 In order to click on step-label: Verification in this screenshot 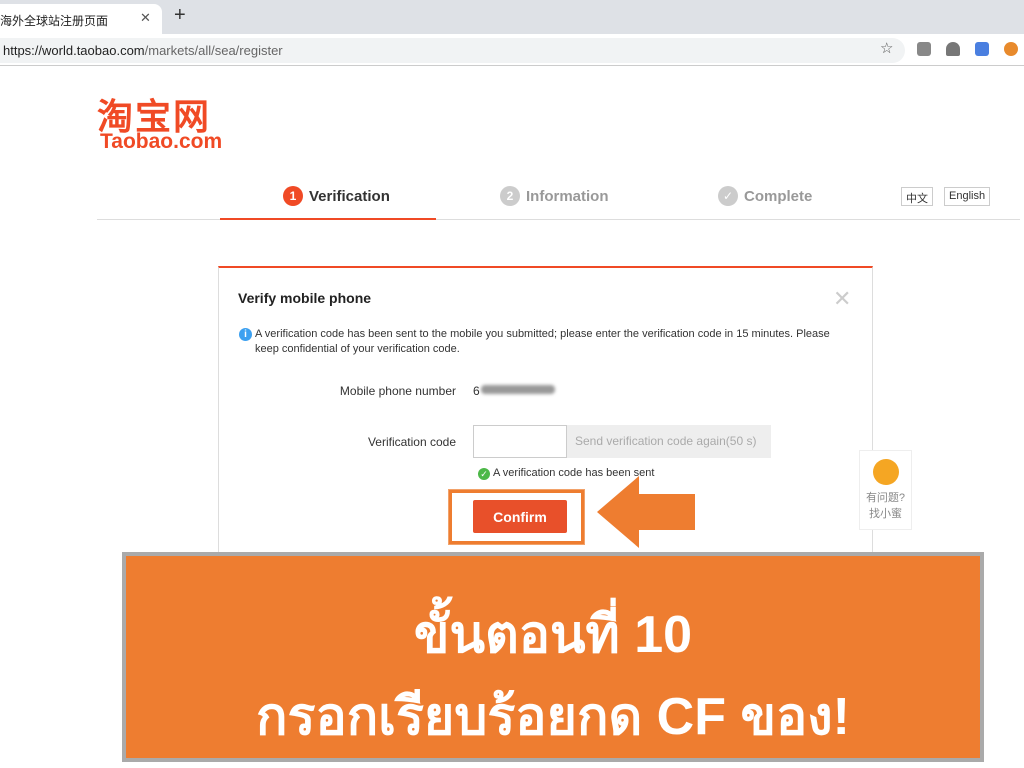, I will do `click(349, 196)`.